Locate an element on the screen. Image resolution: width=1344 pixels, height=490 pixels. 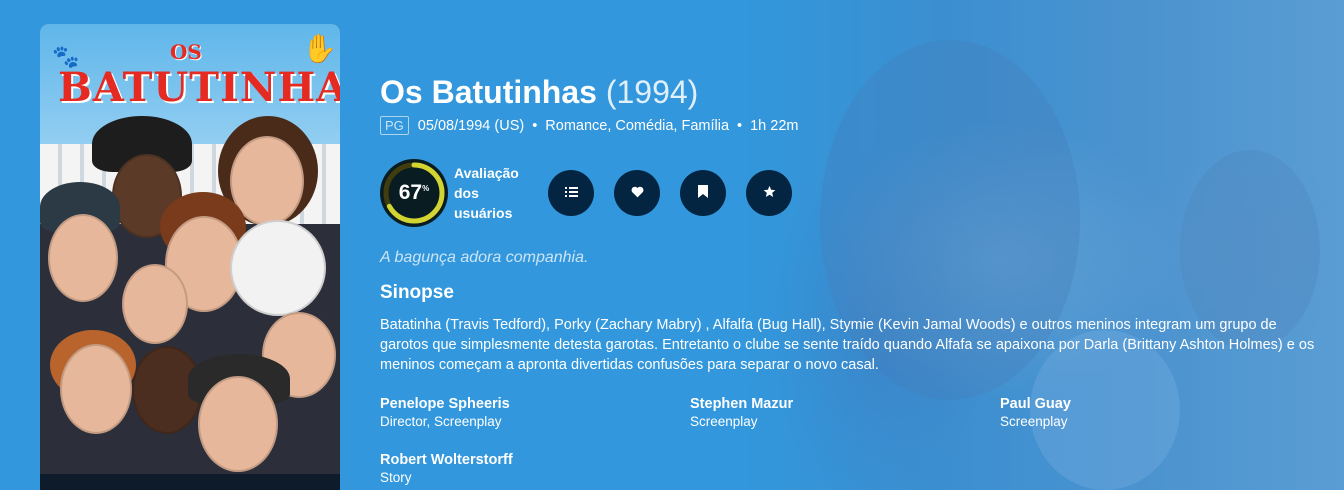
add-to-list-button is located at coordinates (571, 193).